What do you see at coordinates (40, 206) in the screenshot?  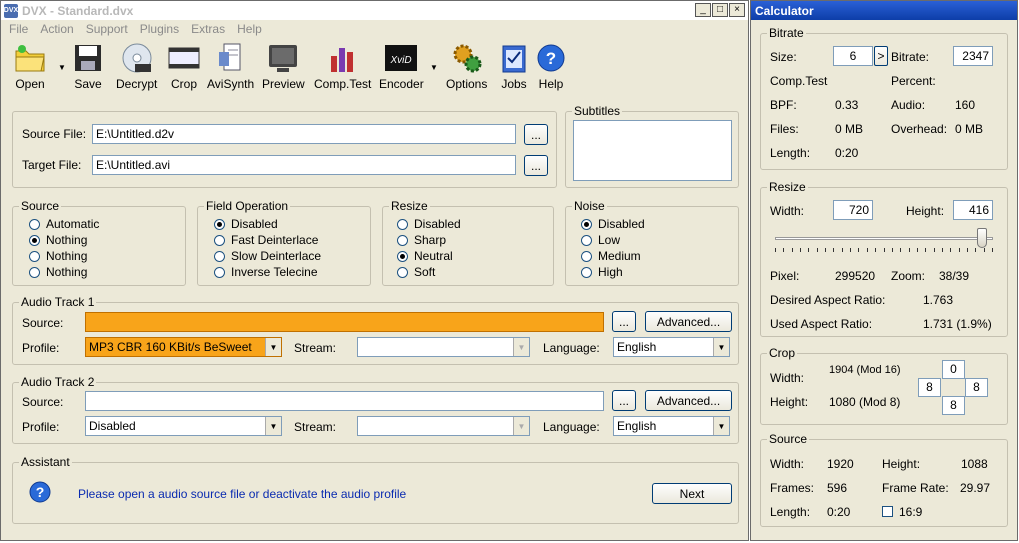 I see `source-group-title: Source` at bounding box center [40, 206].